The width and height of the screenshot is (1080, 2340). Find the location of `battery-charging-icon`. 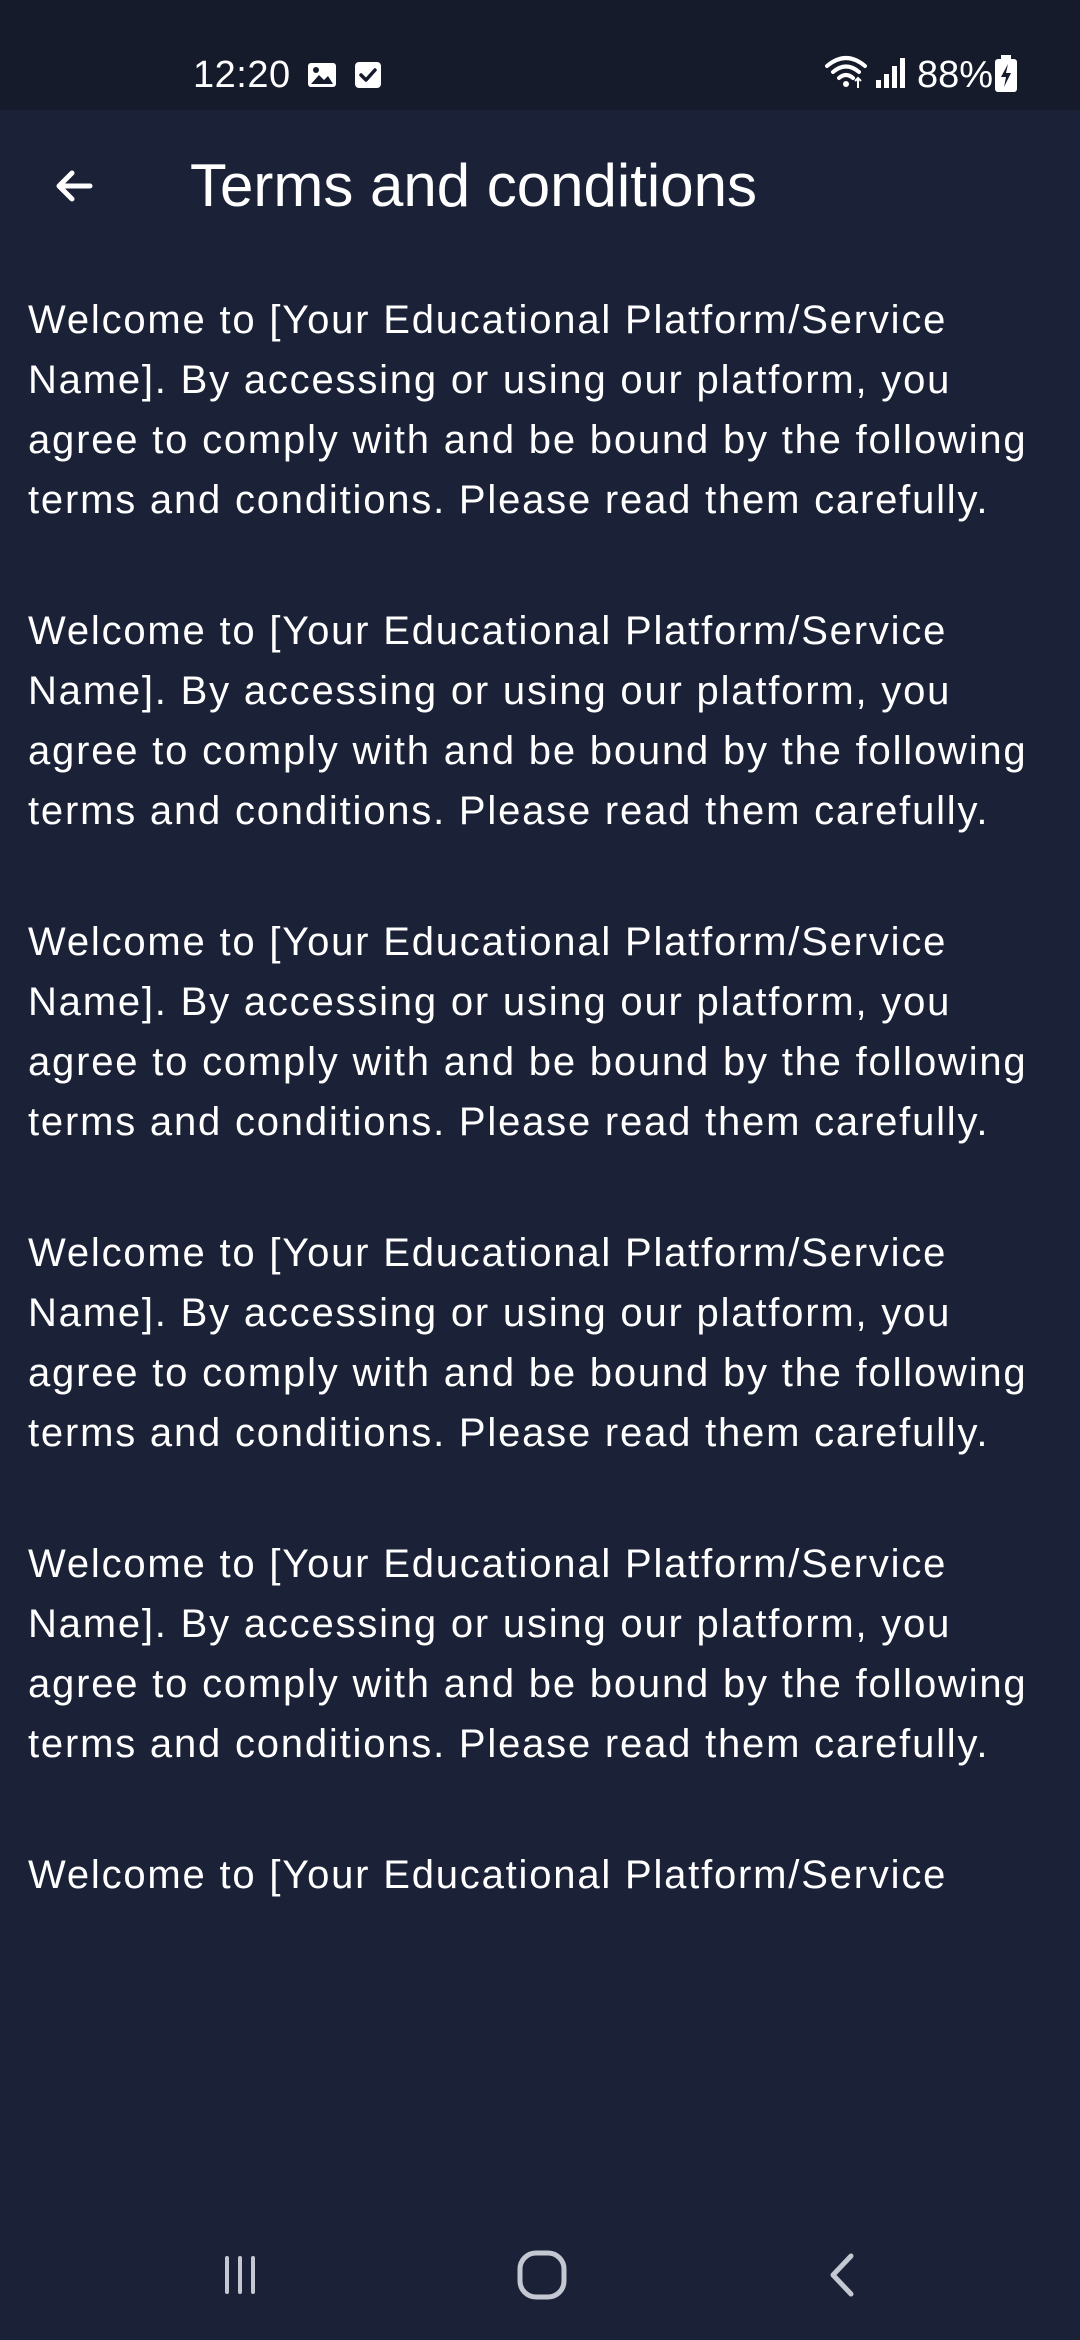

battery-charging-icon is located at coordinates (1006, 73).